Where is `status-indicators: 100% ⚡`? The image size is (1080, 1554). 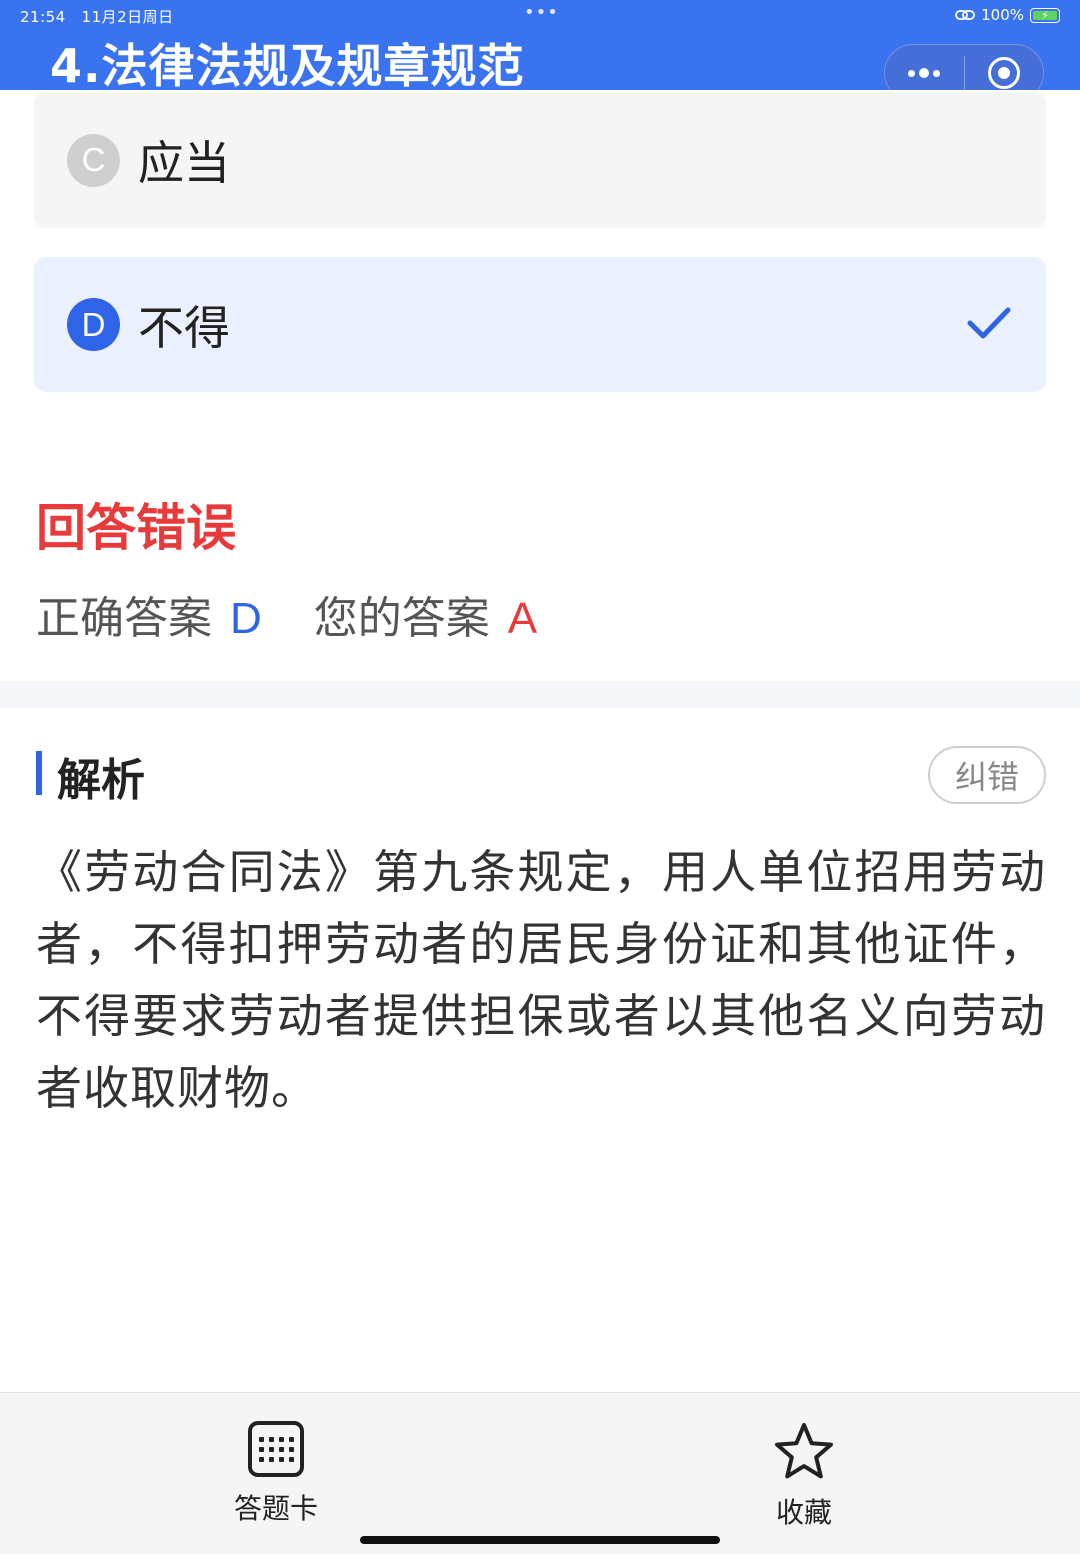
status-indicators: 100% ⚡ is located at coordinates (1007, 15).